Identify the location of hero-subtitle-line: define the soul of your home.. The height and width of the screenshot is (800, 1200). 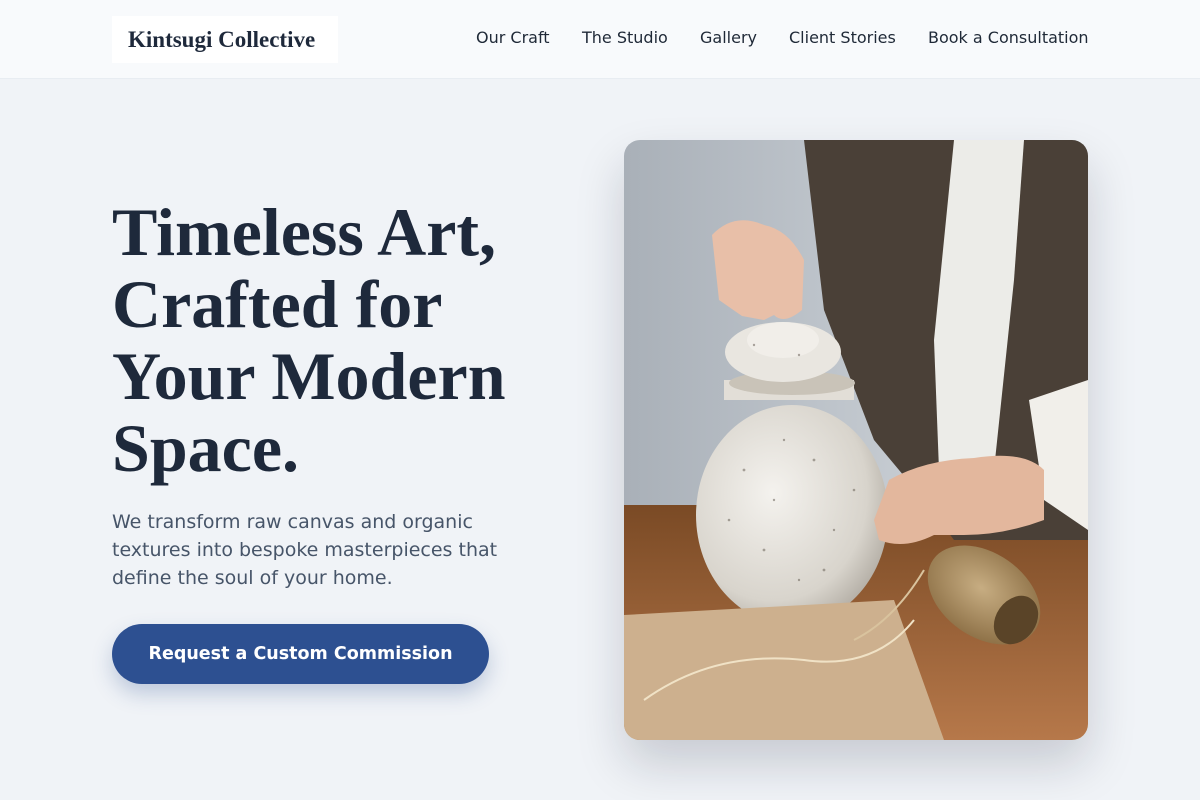
(252, 578).